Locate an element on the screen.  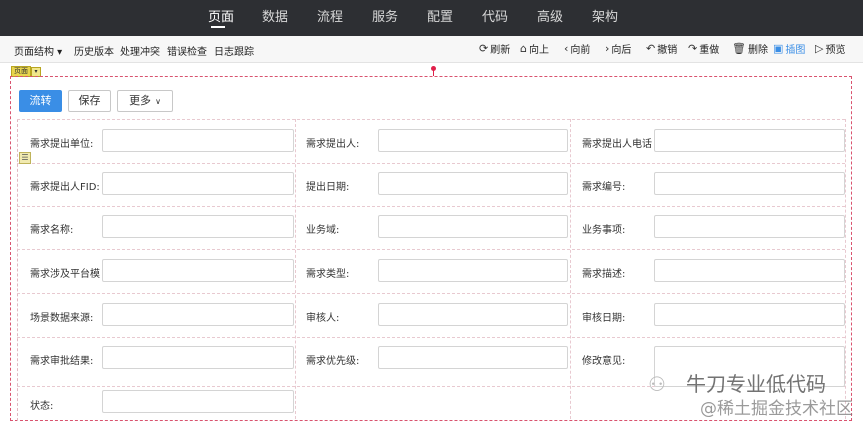
requesting-unit-field is located at coordinates (198, 140).